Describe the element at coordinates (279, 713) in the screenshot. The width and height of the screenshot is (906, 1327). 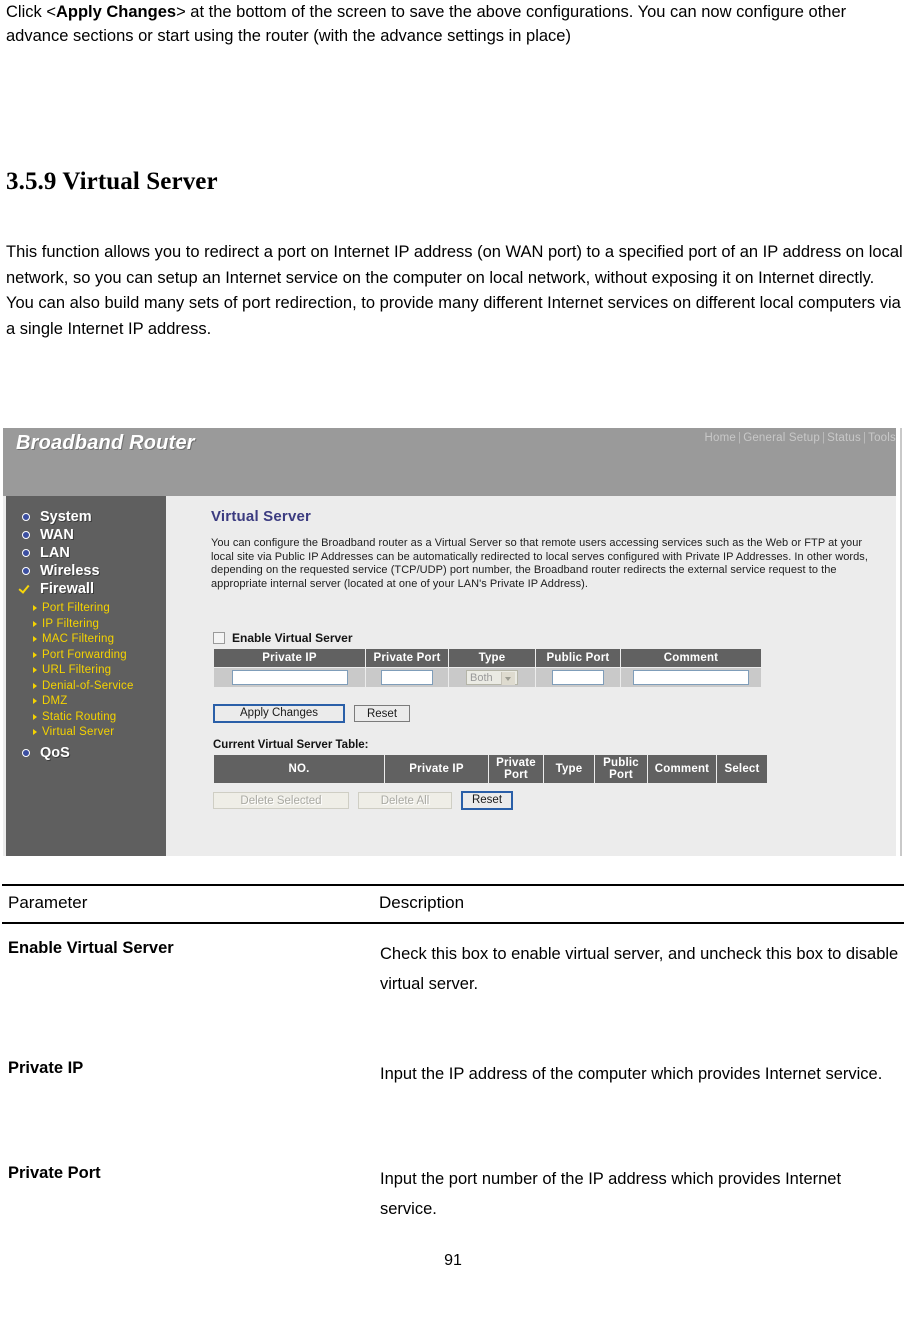
I see `apply-changes-button: Apply Changes` at that location.